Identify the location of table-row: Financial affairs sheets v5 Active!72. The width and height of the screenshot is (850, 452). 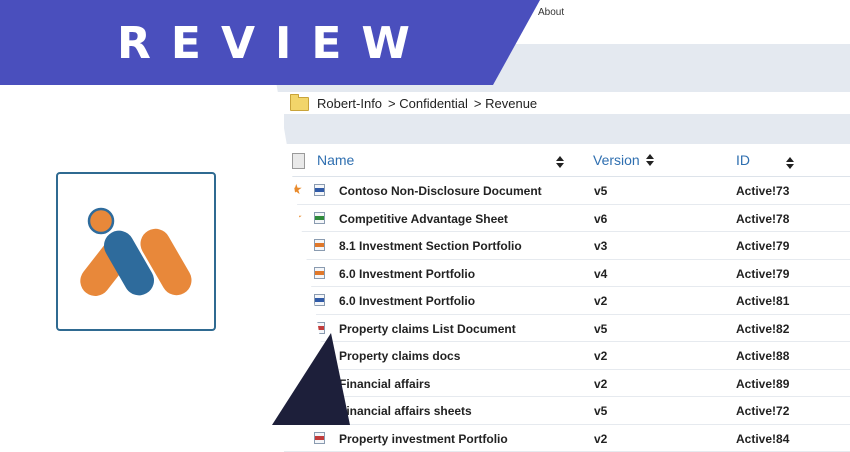
(567, 411).